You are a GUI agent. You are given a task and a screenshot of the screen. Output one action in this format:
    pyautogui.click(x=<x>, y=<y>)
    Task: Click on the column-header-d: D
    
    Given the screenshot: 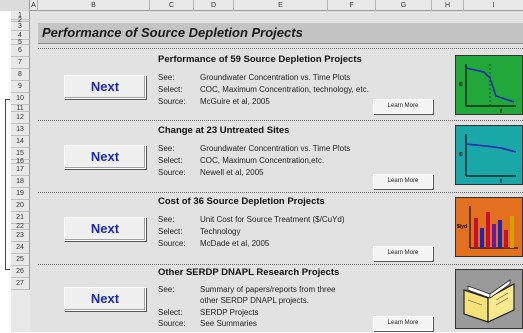 What is the action you would take?
    pyautogui.click(x=214, y=5)
    